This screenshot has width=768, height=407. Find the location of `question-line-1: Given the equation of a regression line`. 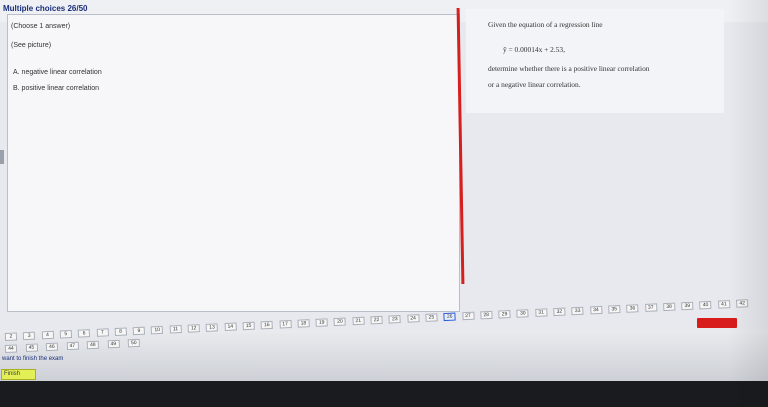

question-line-1: Given the equation of a regression line is located at coordinates (545, 24).